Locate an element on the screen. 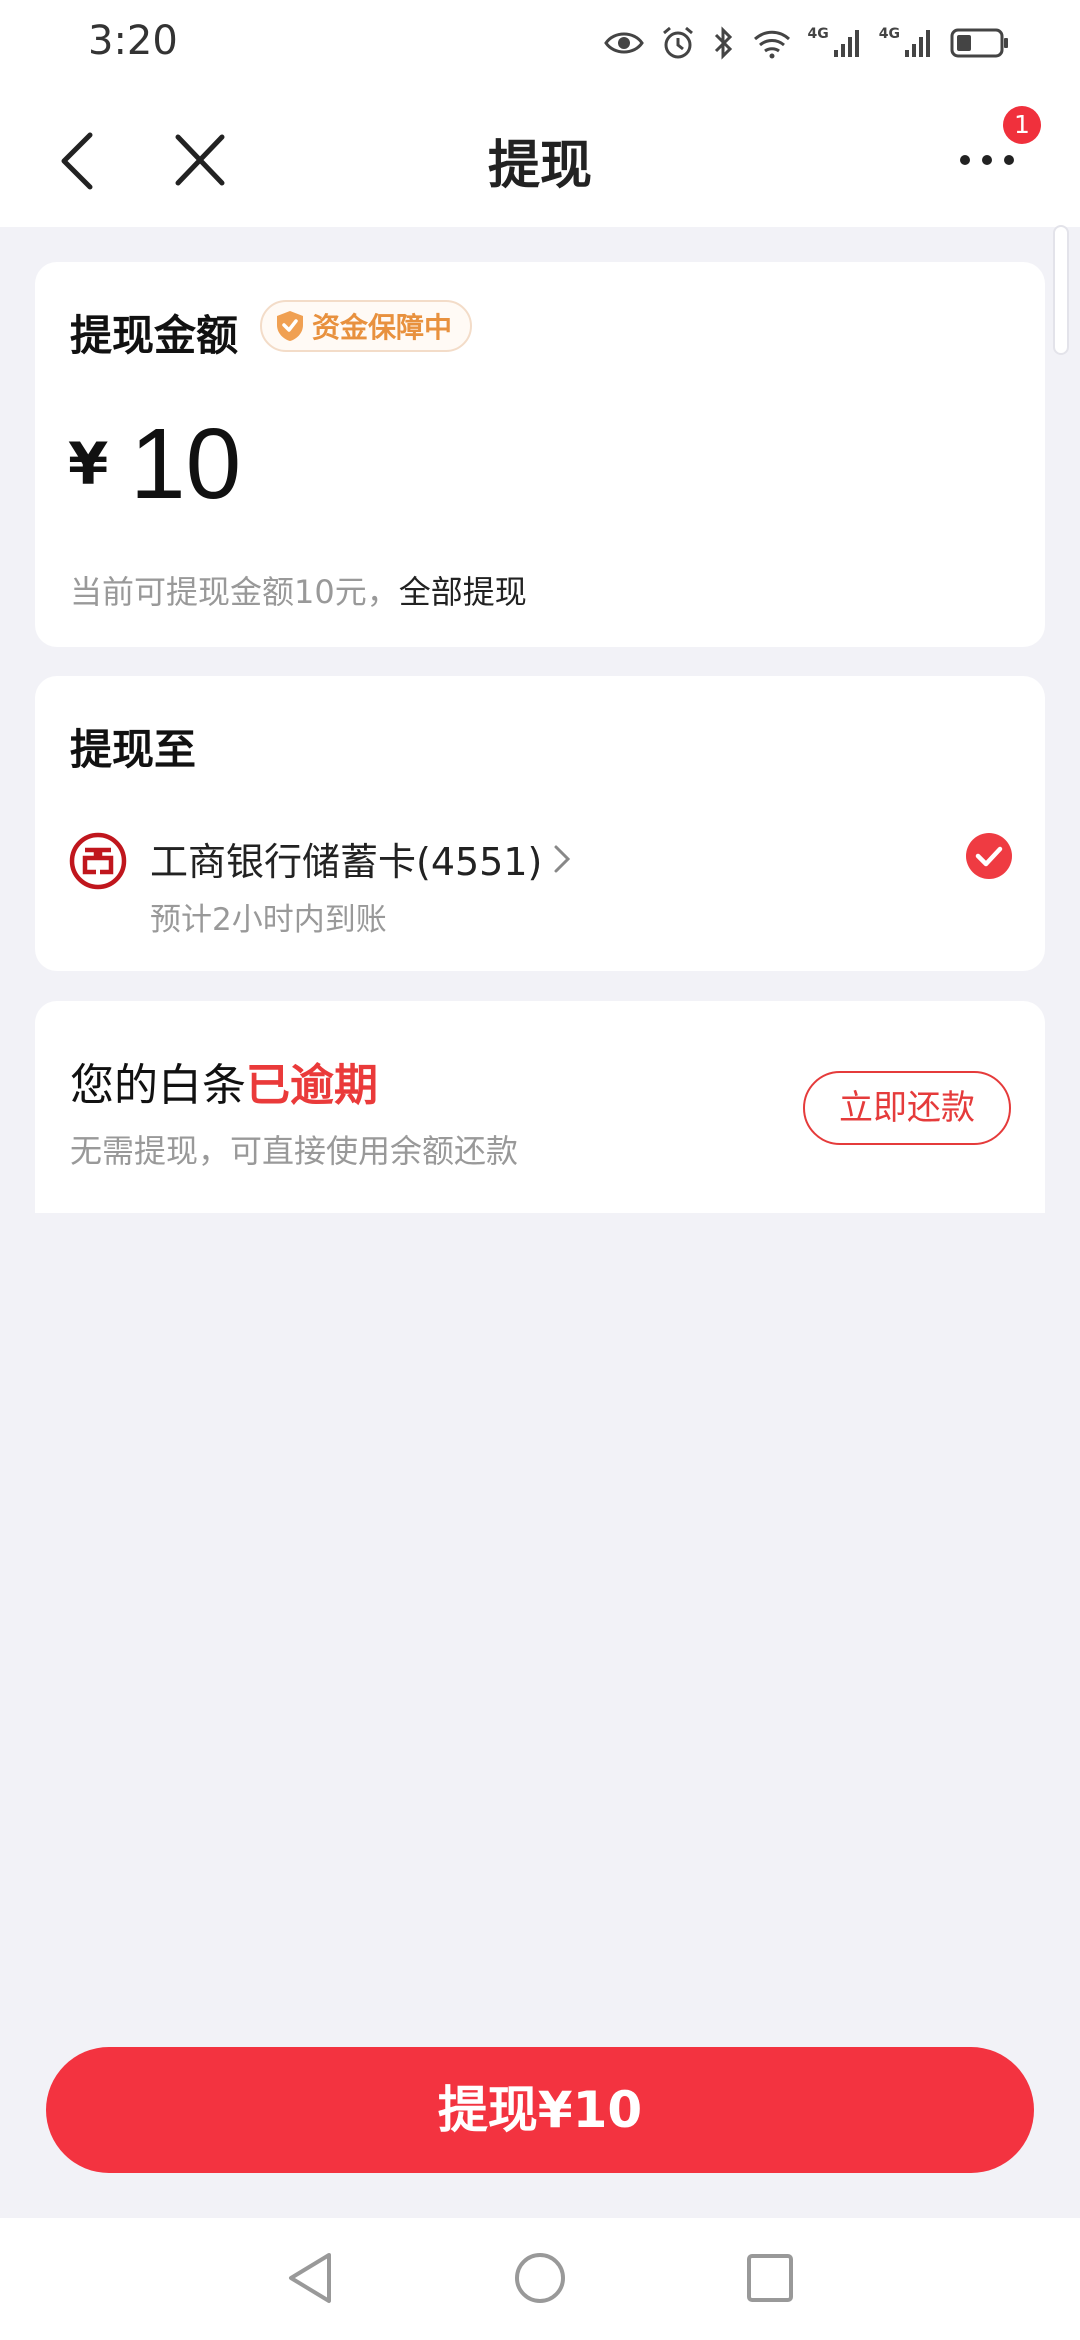 The image size is (1080, 2340). fund-protection-label: 资金保障中 is located at coordinates (382, 327).